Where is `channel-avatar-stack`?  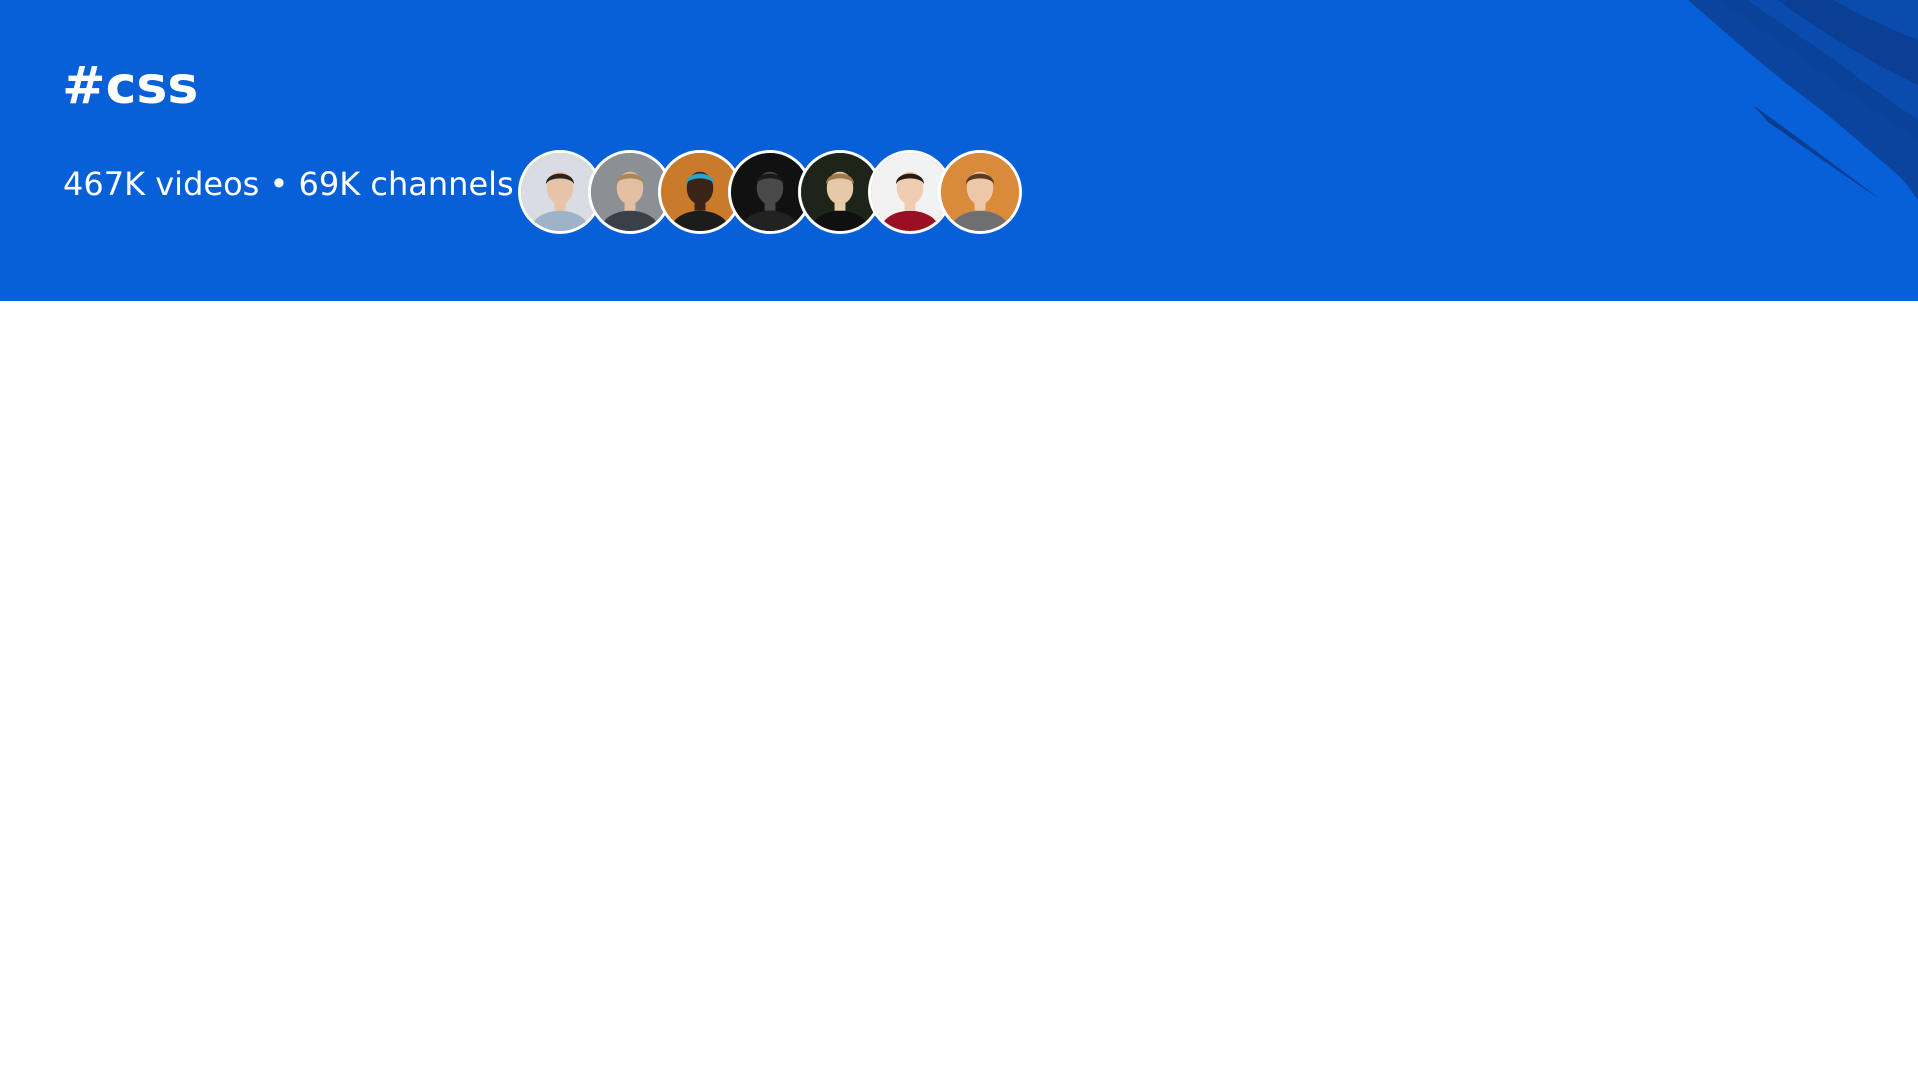
channel-avatar-stack is located at coordinates (769, 192).